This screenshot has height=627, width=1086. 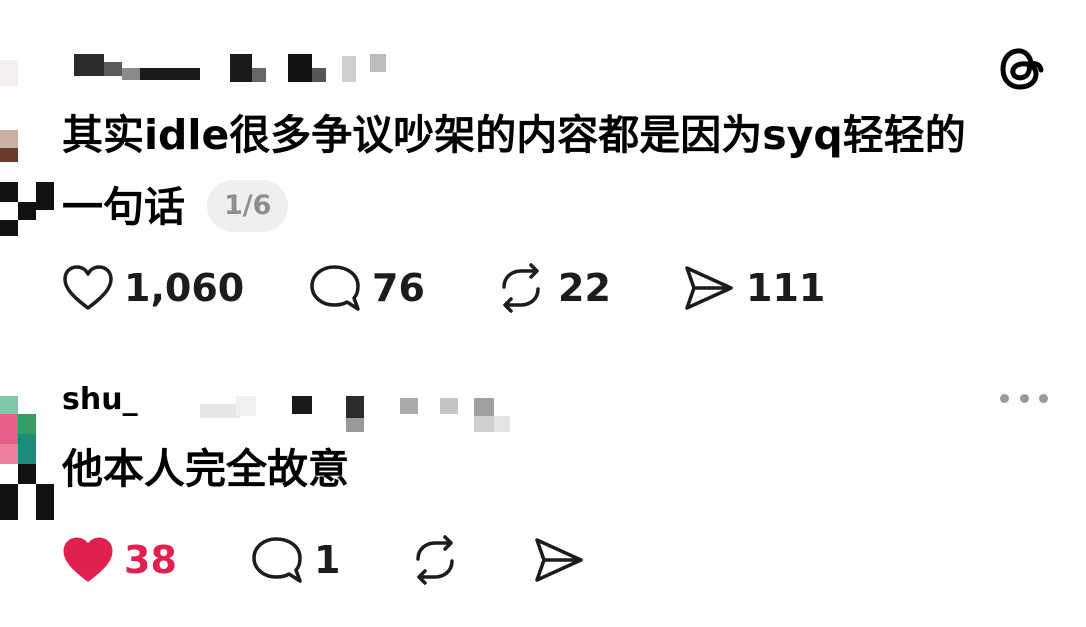 I want to click on more-dots-icon, so click(x=1024, y=398).